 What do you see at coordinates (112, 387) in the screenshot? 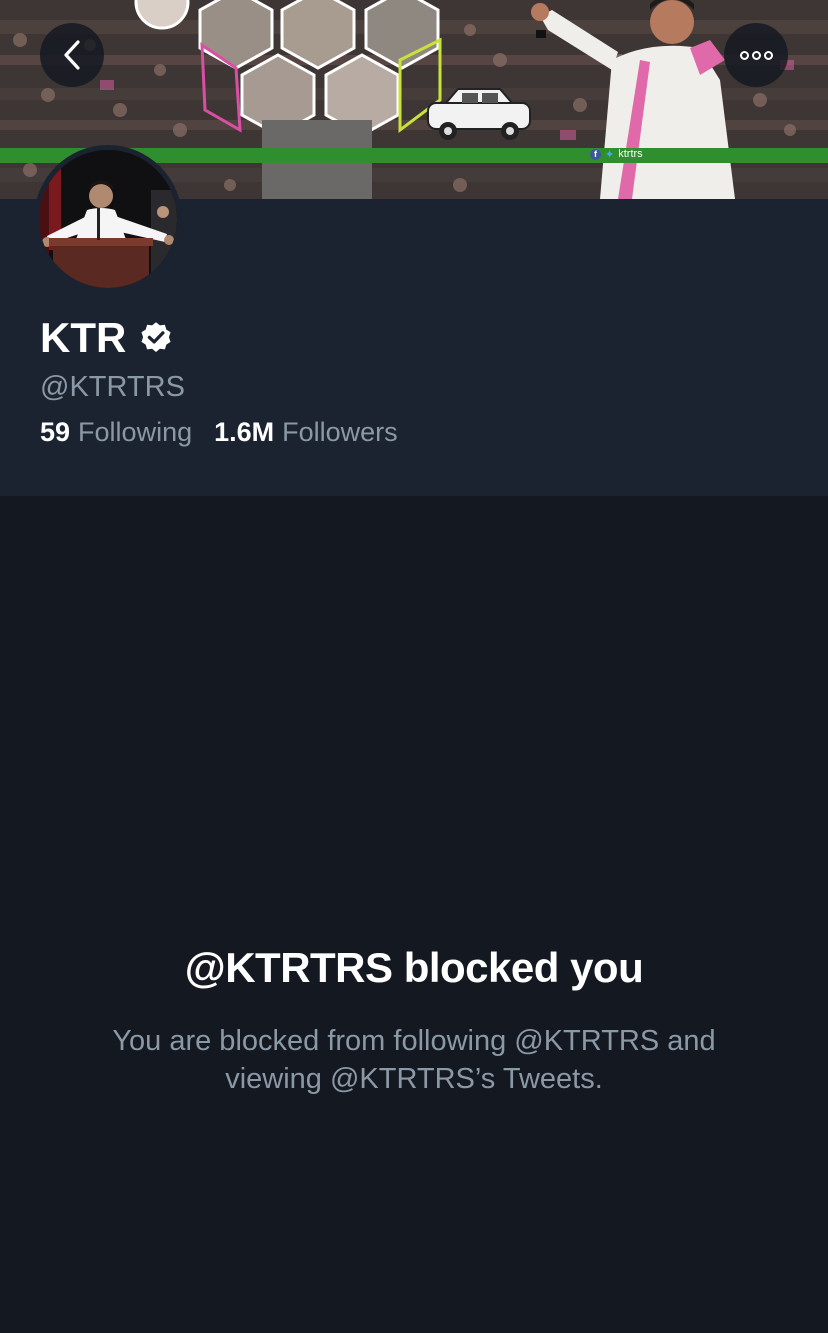
I see `profile-handle: @KTRTRS` at bounding box center [112, 387].